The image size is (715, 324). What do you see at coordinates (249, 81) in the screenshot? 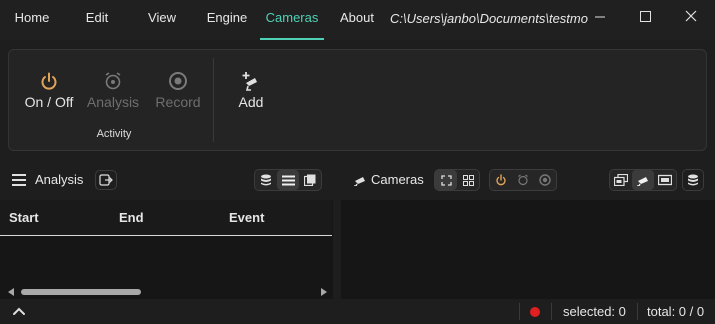
I see `add-camera-icon` at bounding box center [249, 81].